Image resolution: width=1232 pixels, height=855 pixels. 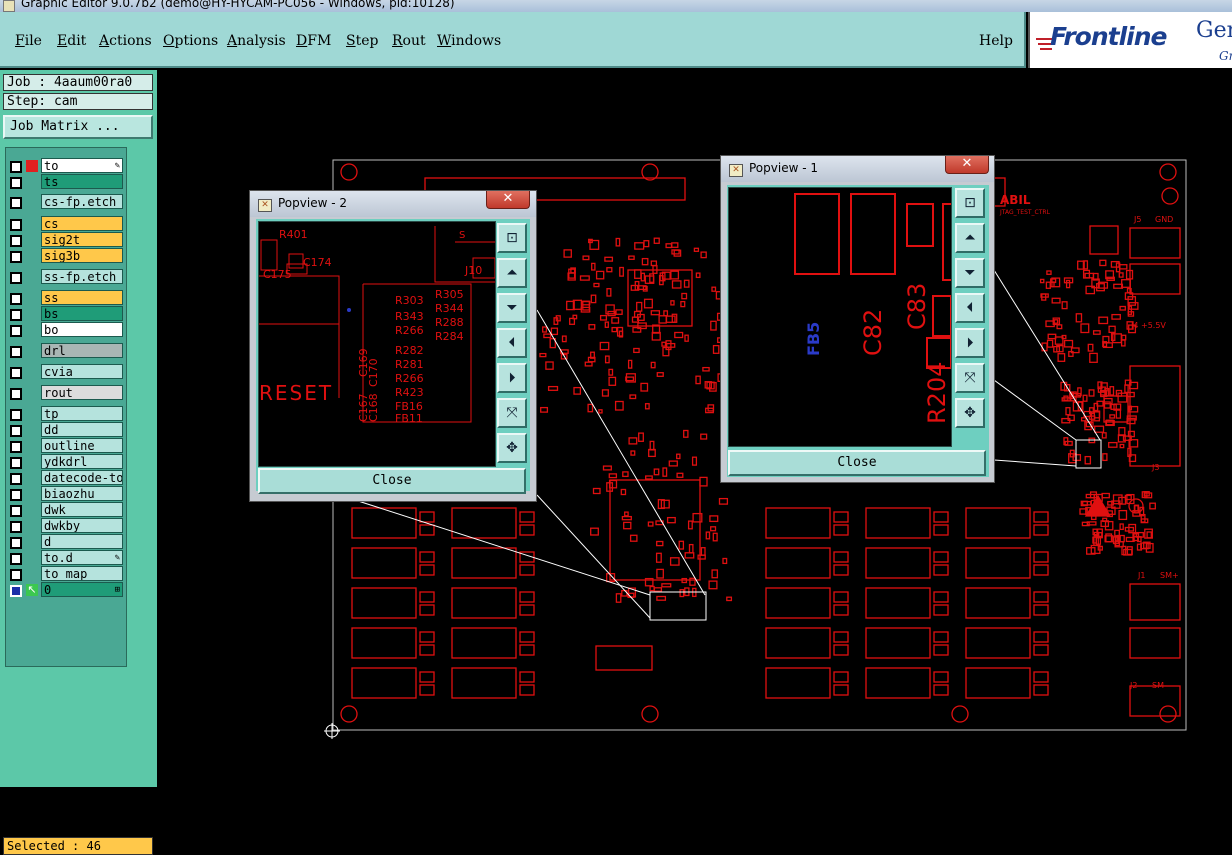 I want to click on layer-row-dwk: dwk, so click(x=66, y=510).